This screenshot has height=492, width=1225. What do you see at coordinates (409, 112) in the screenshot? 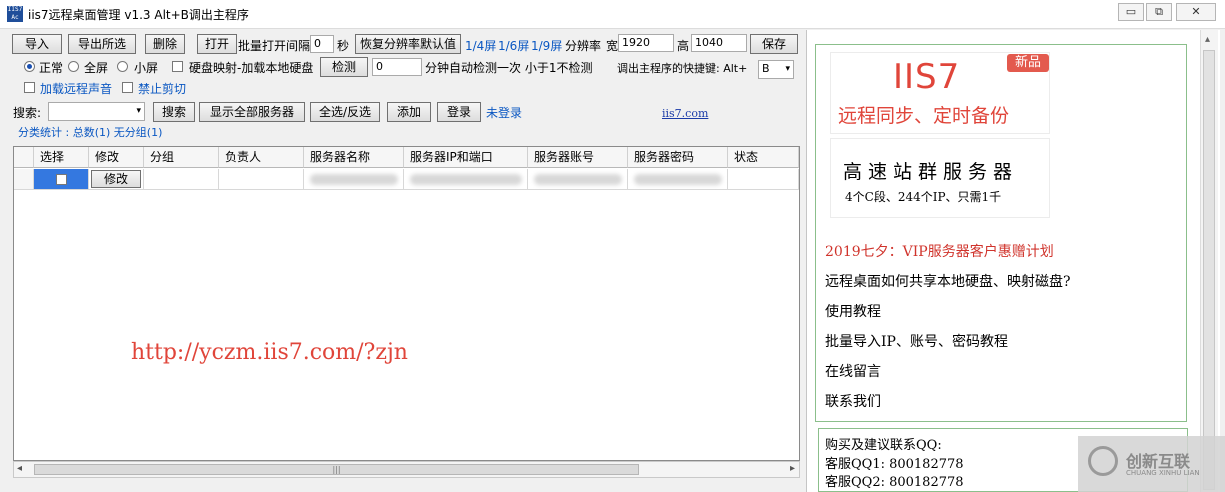
I see `add-button: 添加` at bounding box center [409, 112].